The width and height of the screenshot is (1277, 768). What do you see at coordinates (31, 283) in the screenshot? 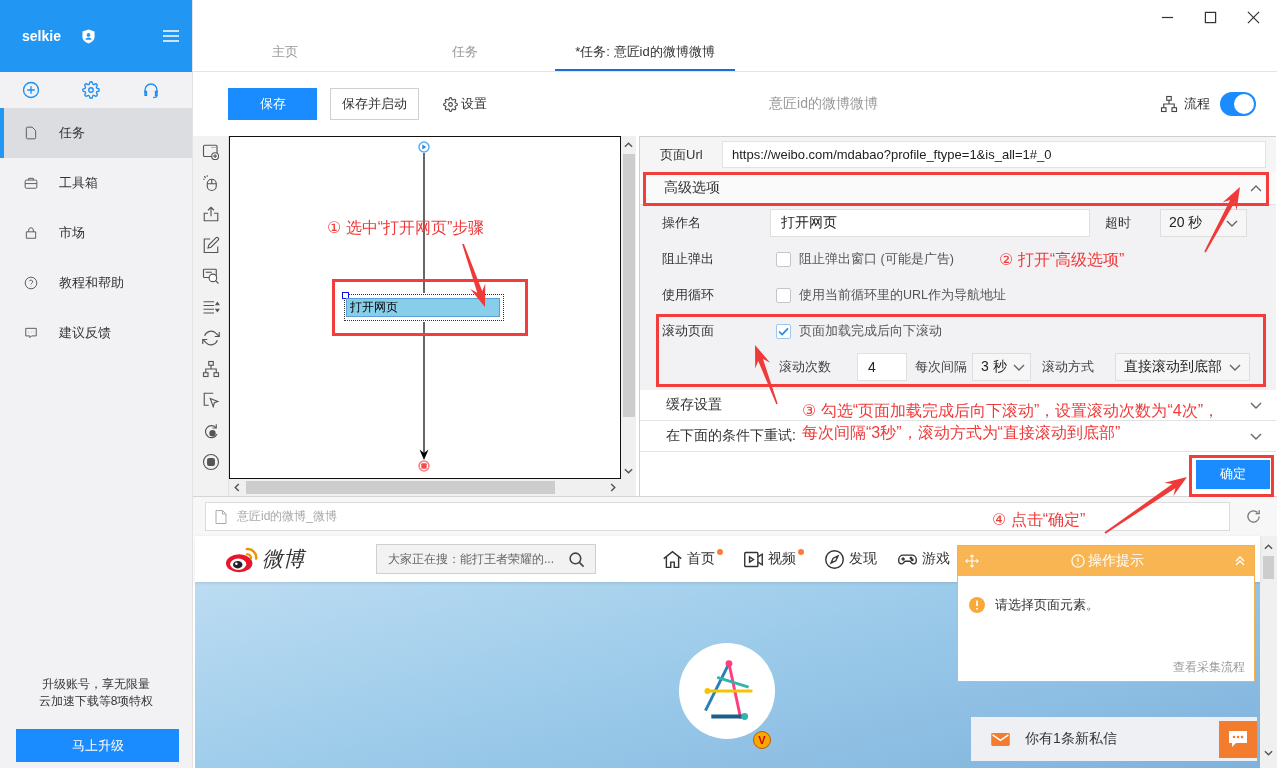
I see `help-icon` at bounding box center [31, 283].